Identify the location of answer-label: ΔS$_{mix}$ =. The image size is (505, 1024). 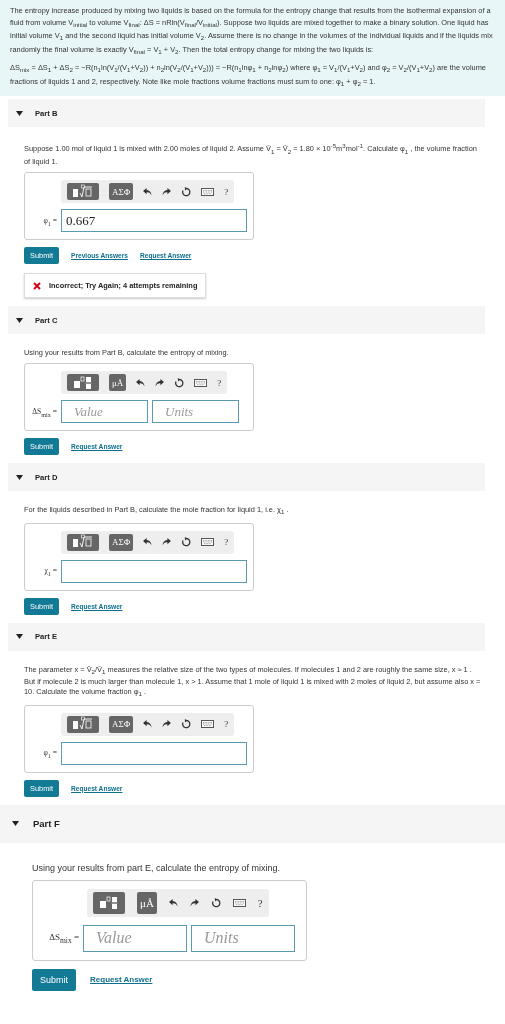
(63, 938).